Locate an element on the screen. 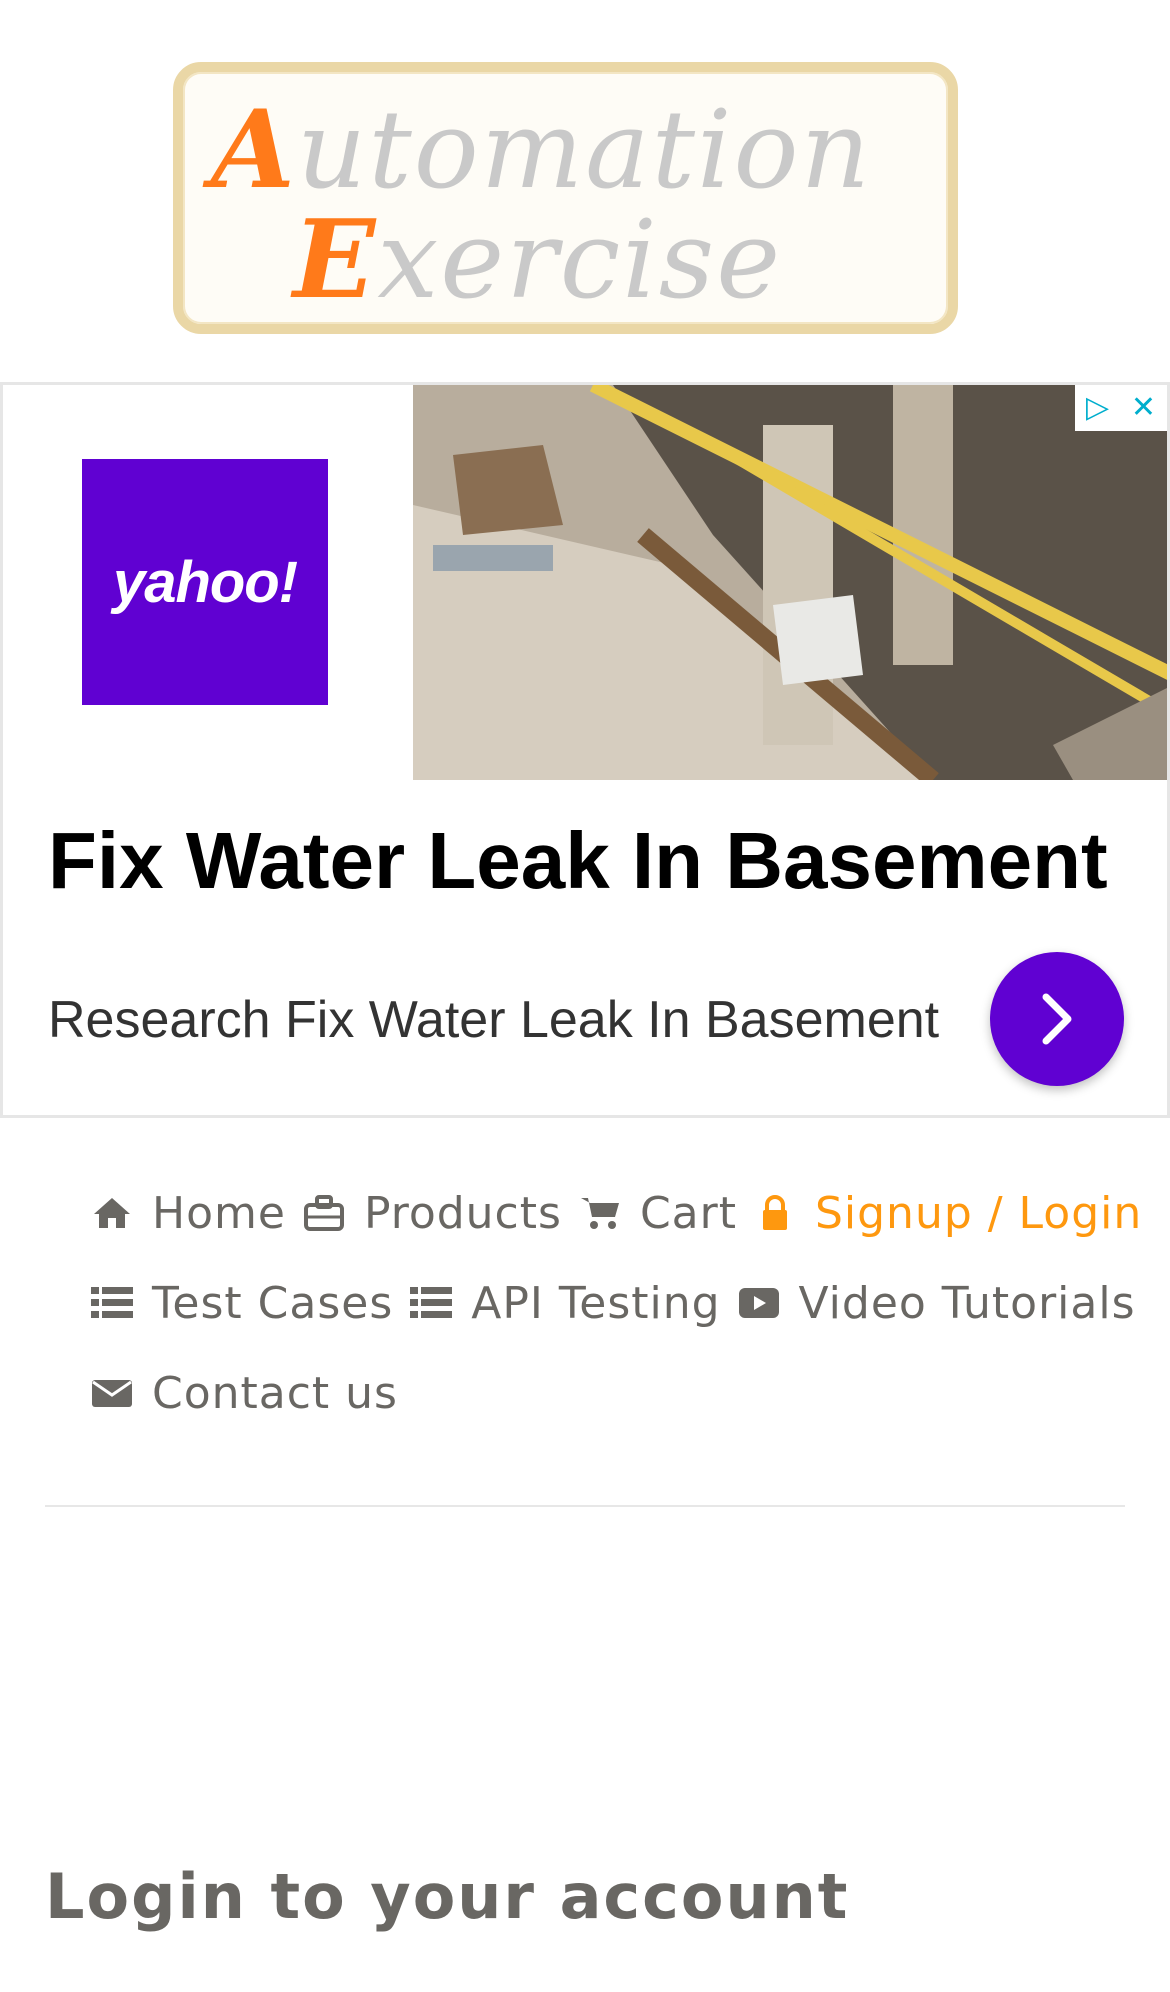 Image resolution: width=1170 pixels, height=1992 pixels. ad-next-button is located at coordinates (1057, 1019).